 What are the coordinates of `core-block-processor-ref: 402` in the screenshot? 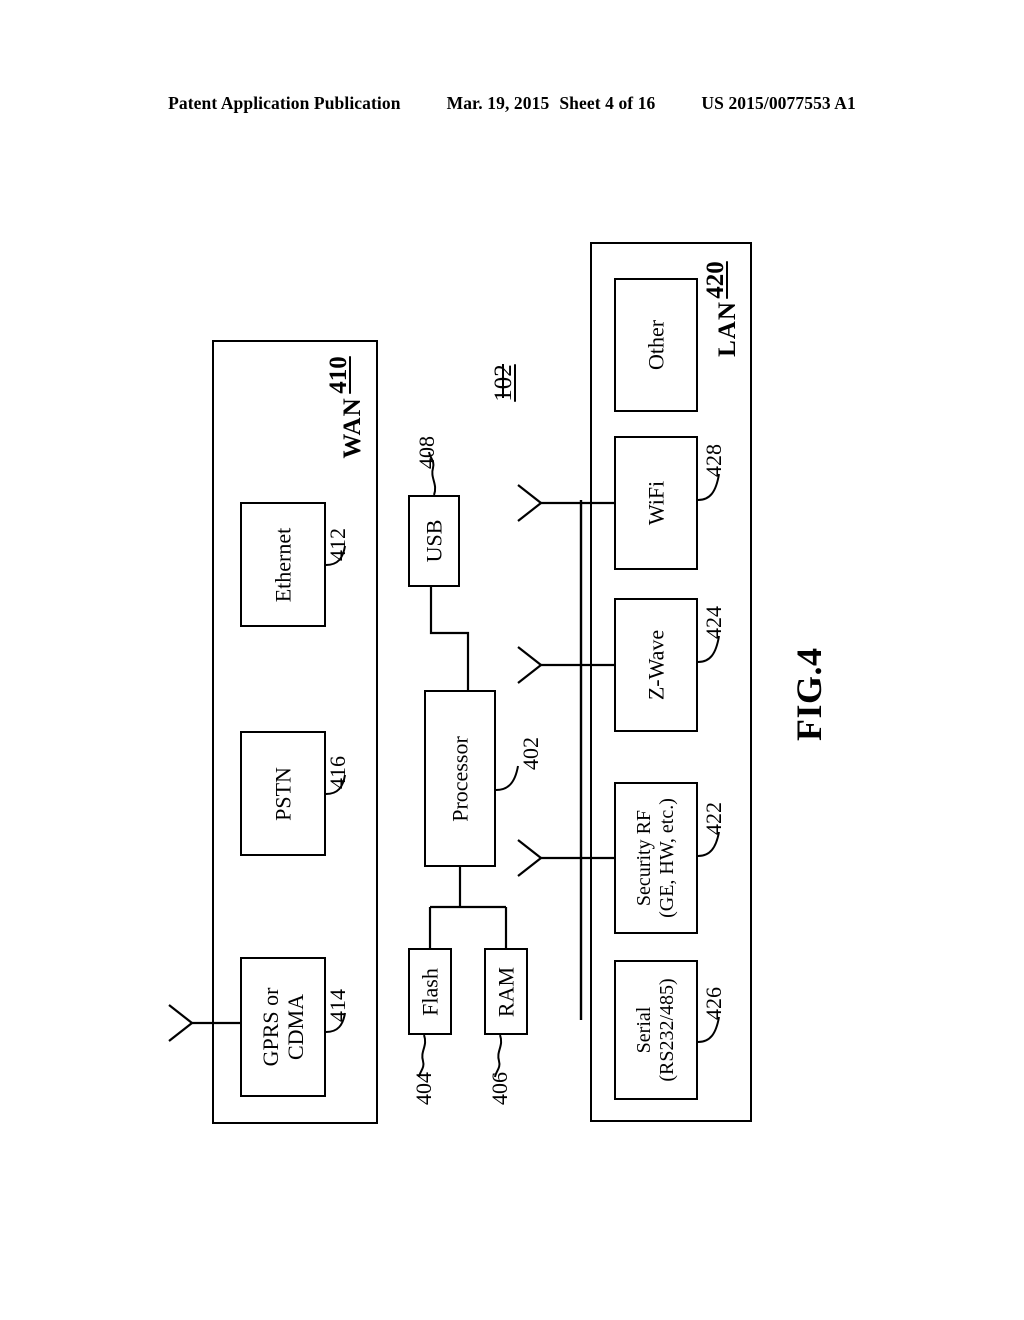 It's located at (530, 753).